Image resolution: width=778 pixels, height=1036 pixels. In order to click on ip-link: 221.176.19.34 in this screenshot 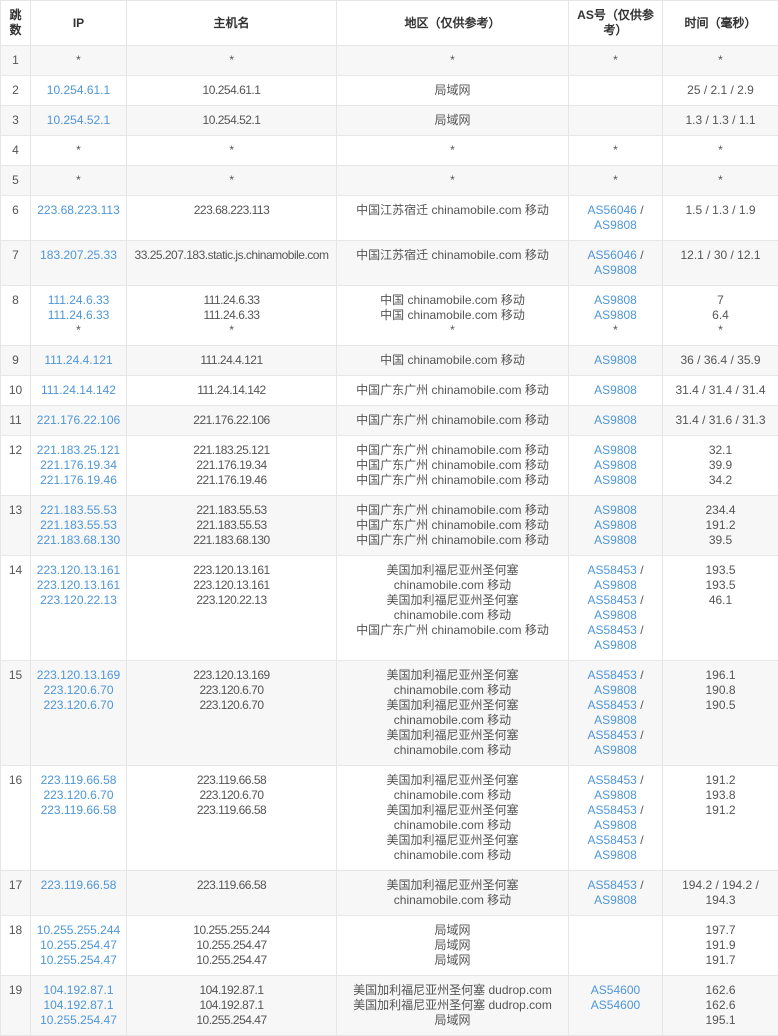, I will do `click(78, 465)`.